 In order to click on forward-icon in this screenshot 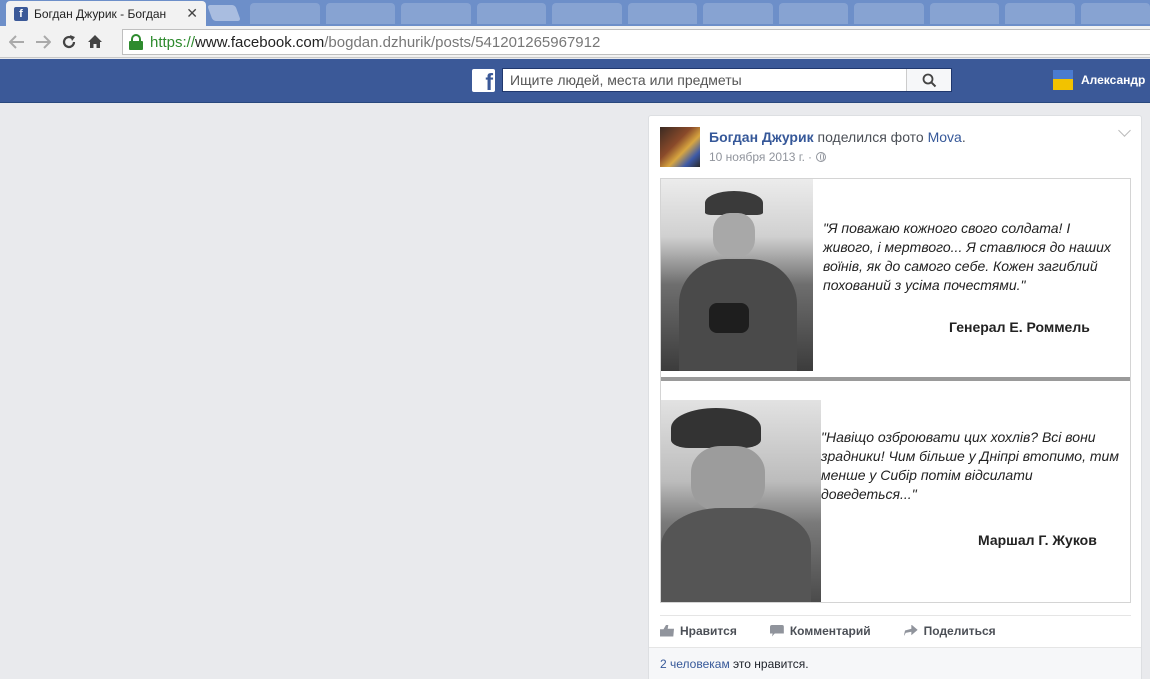, I will do `click(43, 42)`.